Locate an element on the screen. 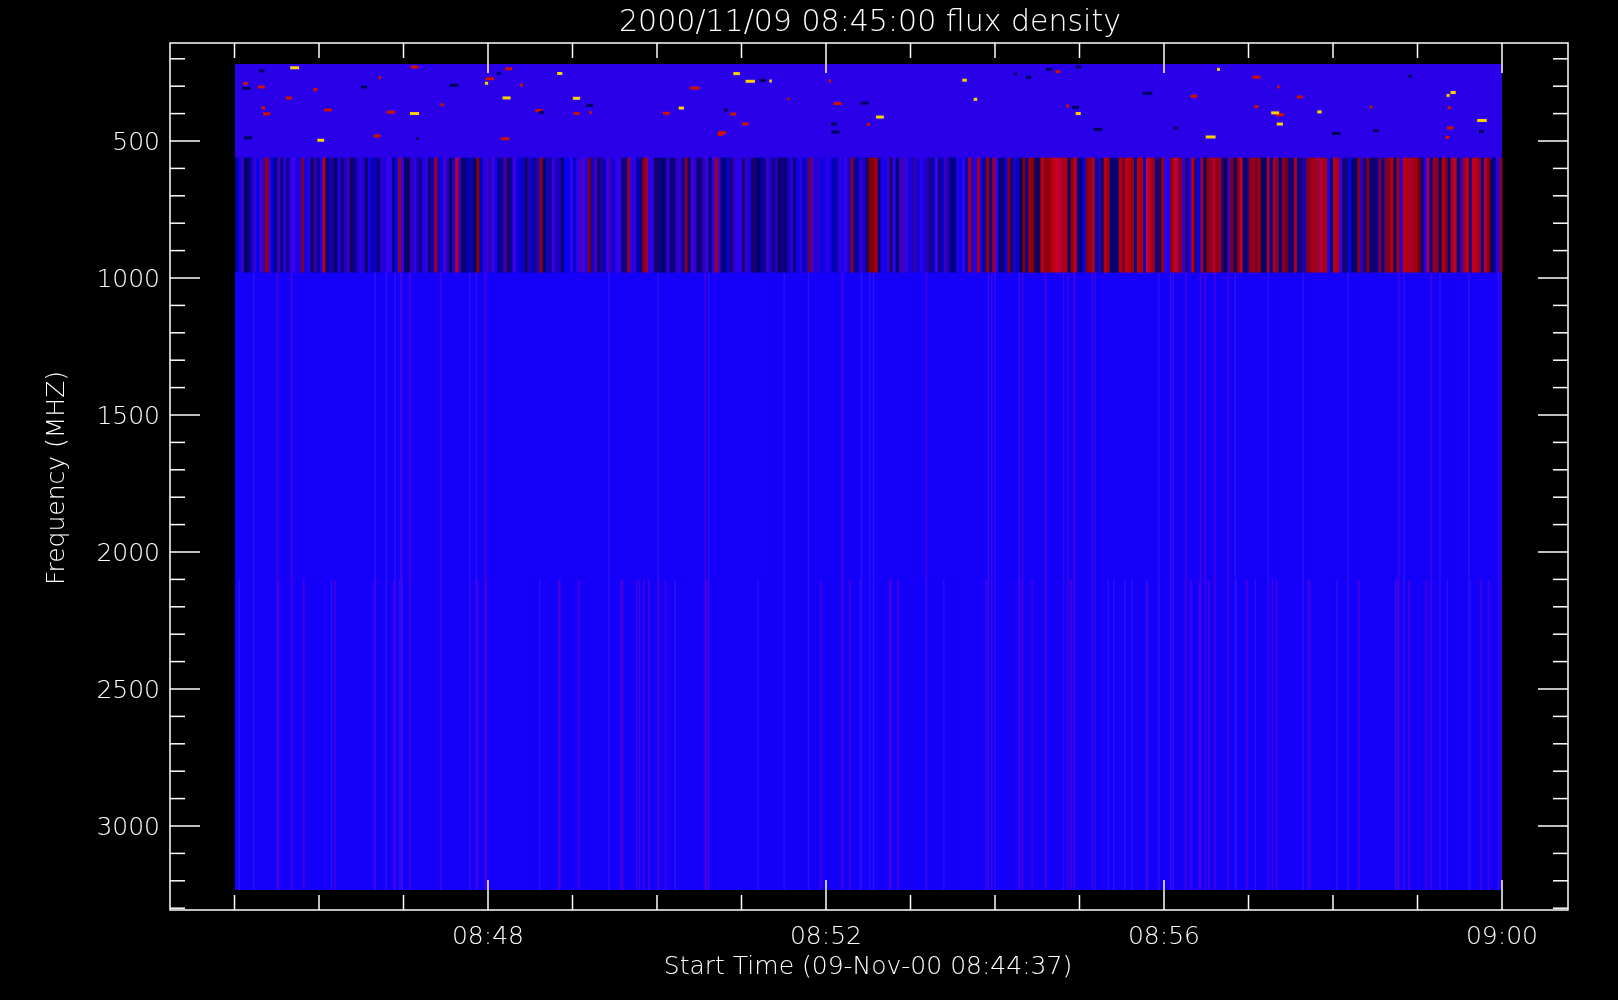 This screenshot has height=1000, width=1618. y-tick-label: 500 is located at coordinates (136, 141).